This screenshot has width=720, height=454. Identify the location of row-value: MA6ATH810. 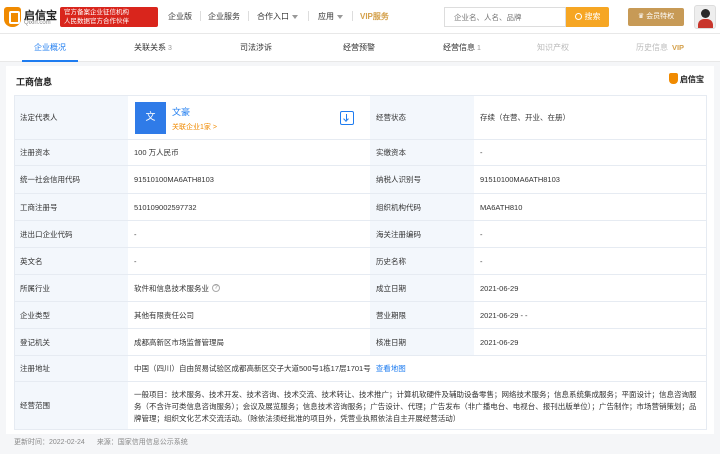
(501, 207).